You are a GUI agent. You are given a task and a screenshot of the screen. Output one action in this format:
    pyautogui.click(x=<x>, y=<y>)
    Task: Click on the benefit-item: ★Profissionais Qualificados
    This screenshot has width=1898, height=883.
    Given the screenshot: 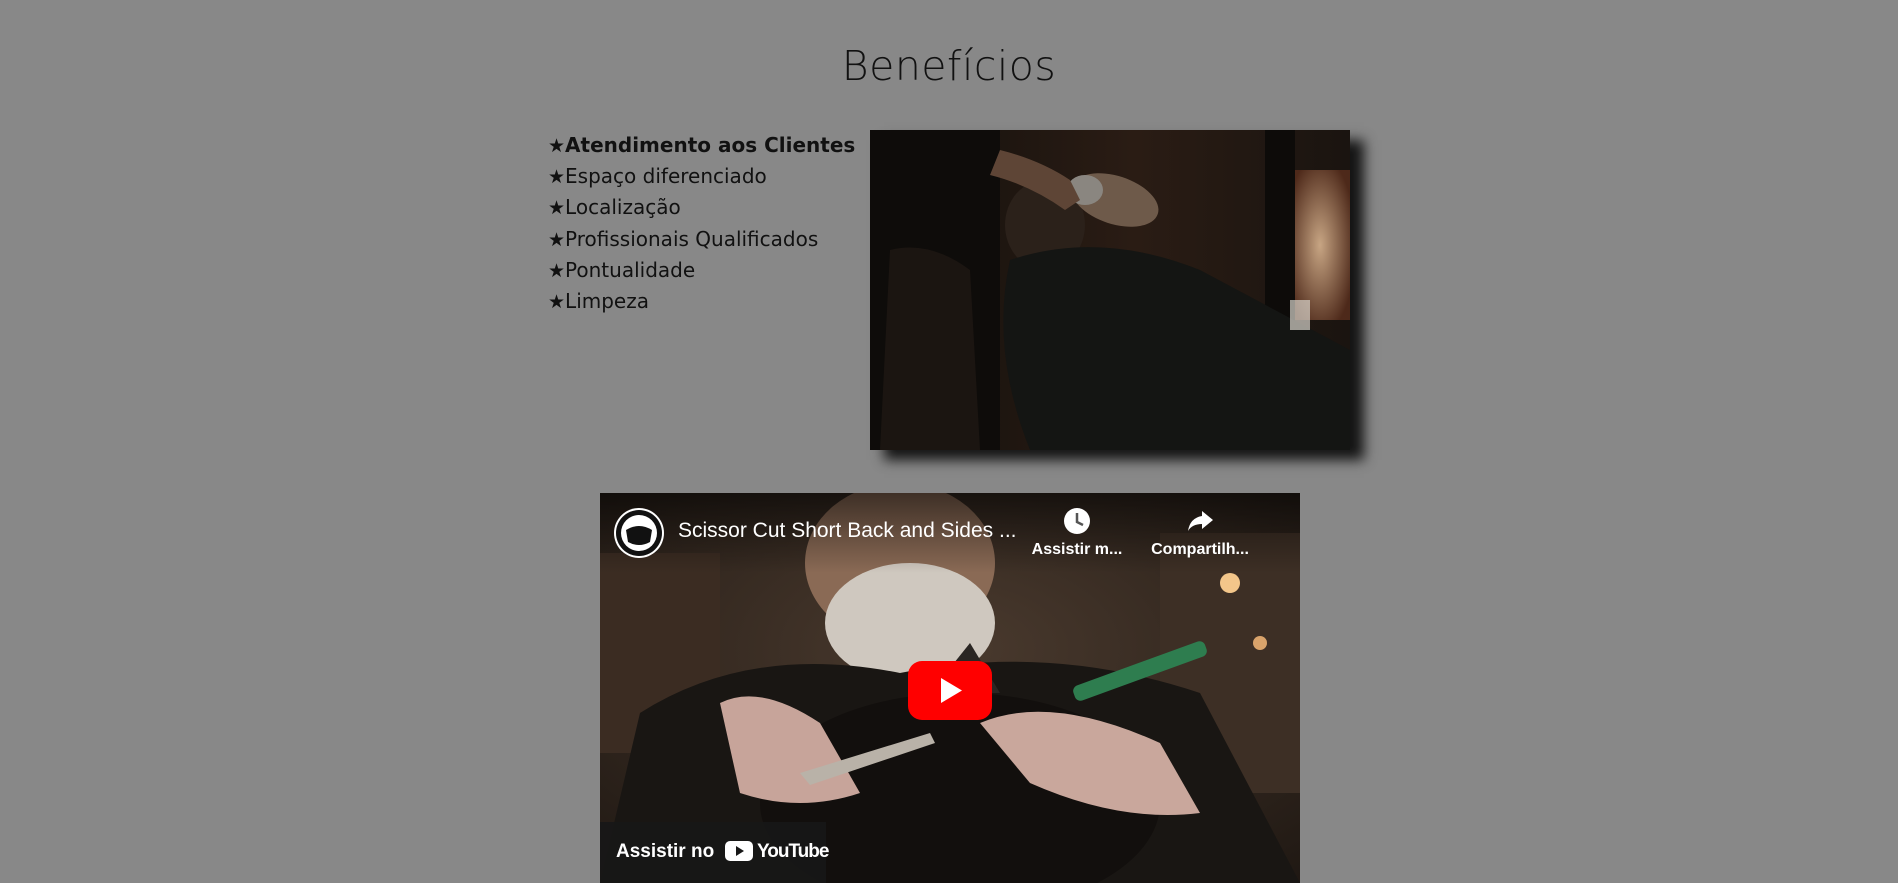 What is the action you would take?
    pyautogui.click(x=683, y=238)
    